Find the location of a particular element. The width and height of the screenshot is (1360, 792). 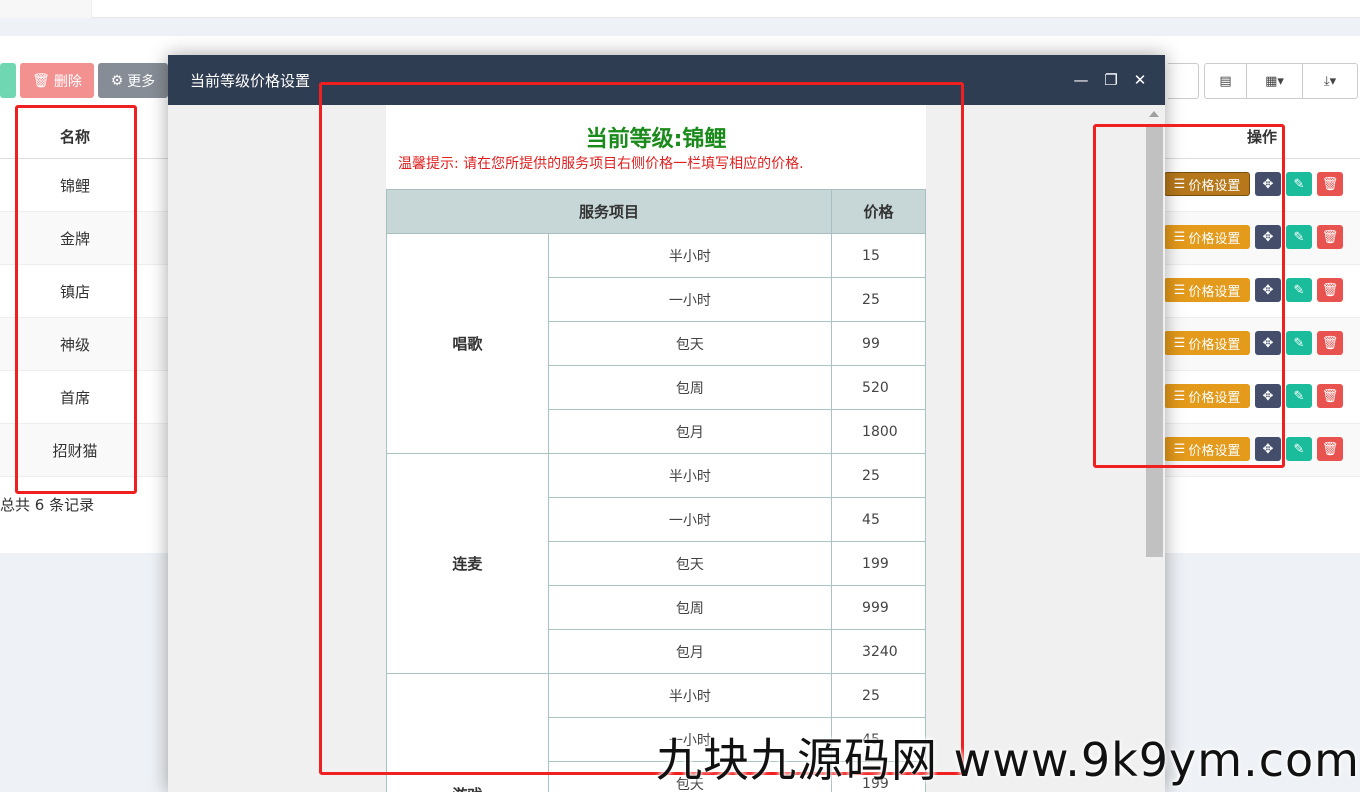

highlight-box-name-column is located at coordinates (76, 299).